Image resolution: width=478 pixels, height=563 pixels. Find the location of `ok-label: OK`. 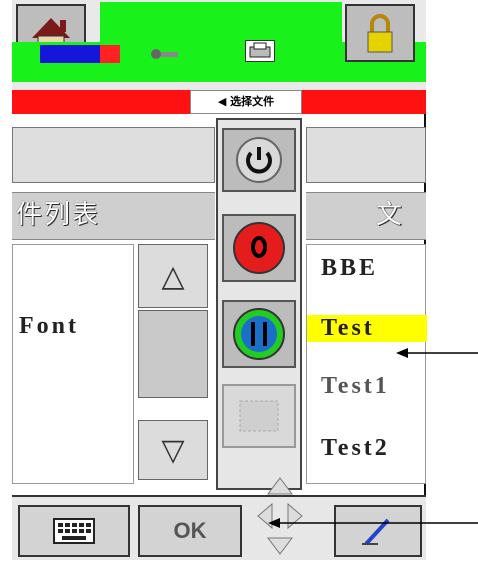

ok-label: OK is located at coordinates (190, 530).